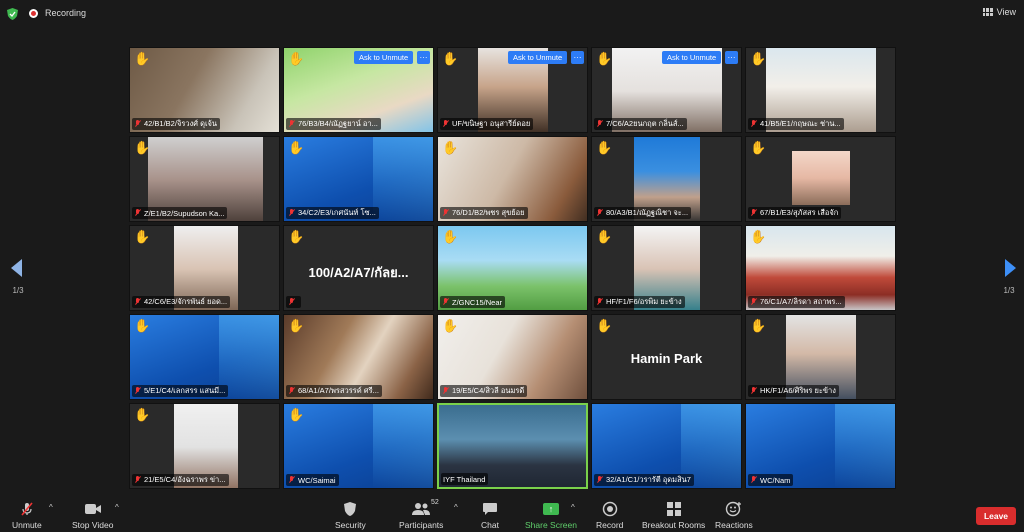  What do you see at coordinates (512, 179) in the screenshot?
I see `video-tile: ✋ 76/D1/B2/พชร สุขย้อย` at bounding box center [512, 179].